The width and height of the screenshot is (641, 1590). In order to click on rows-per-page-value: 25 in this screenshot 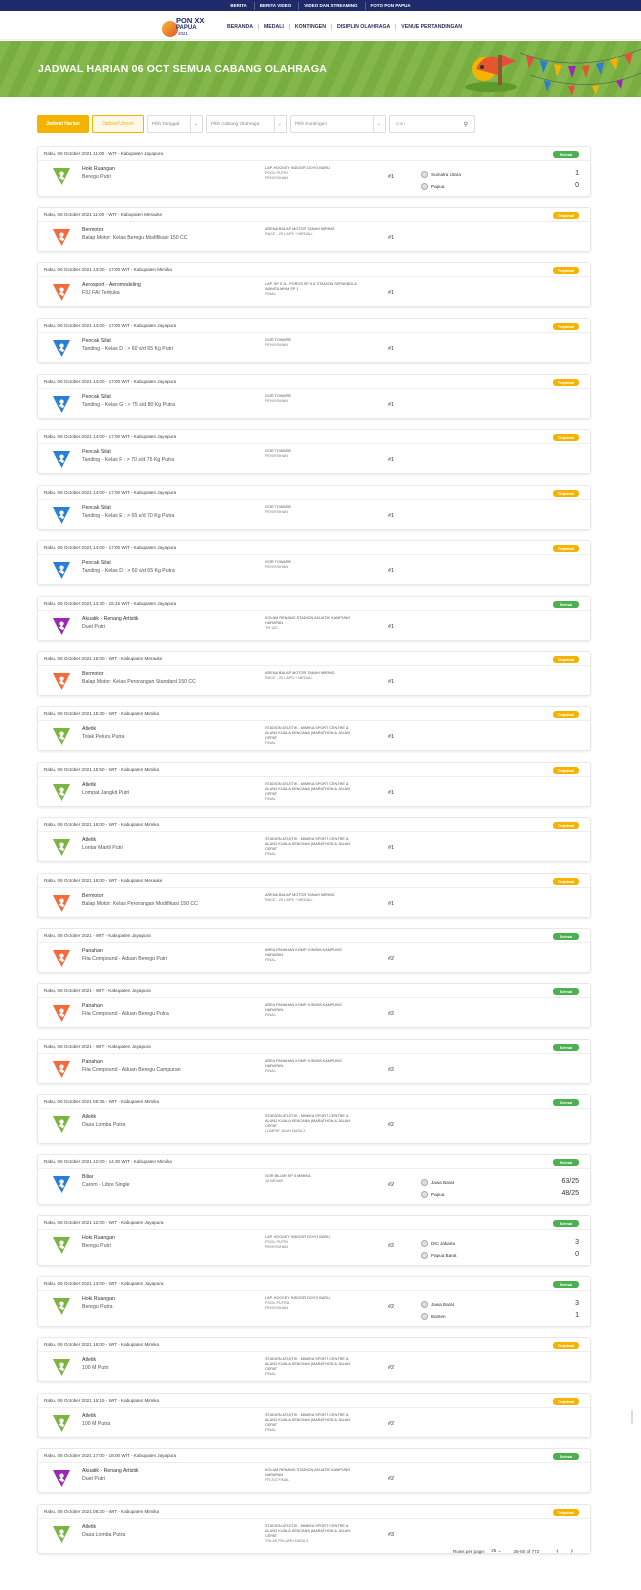, I will do `click(494, 1550)`.